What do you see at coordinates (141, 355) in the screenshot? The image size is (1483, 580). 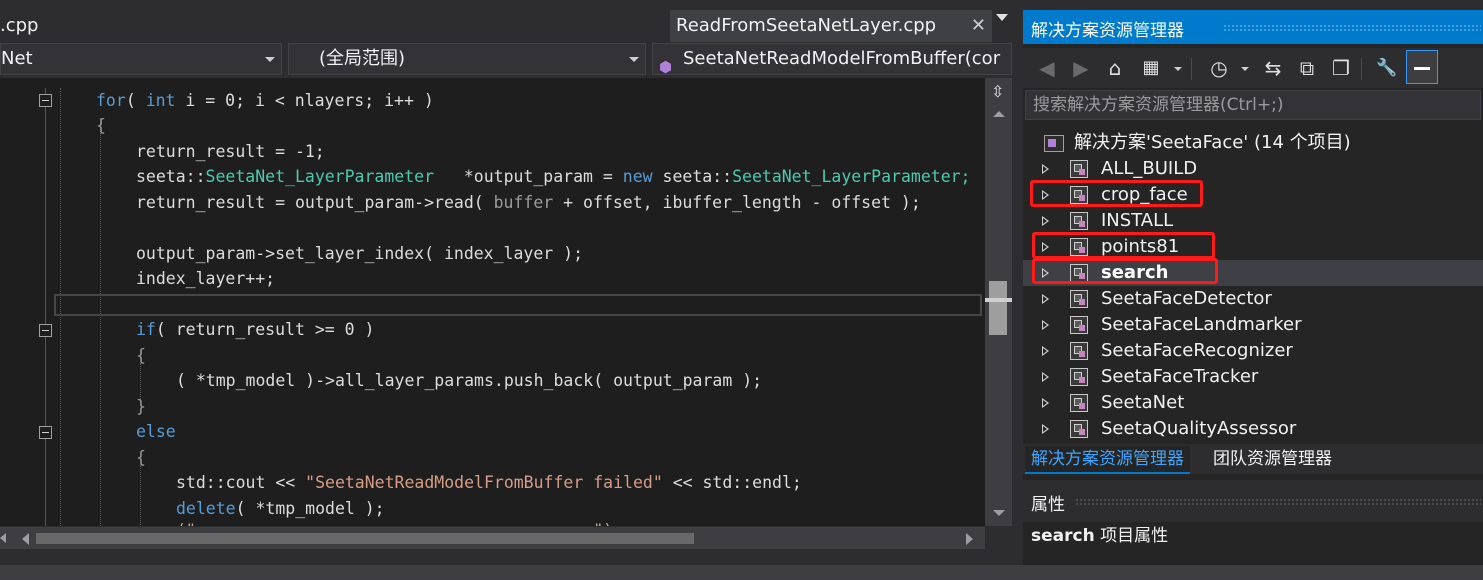 I see `code-line: {` at bounding box center [141, 355].